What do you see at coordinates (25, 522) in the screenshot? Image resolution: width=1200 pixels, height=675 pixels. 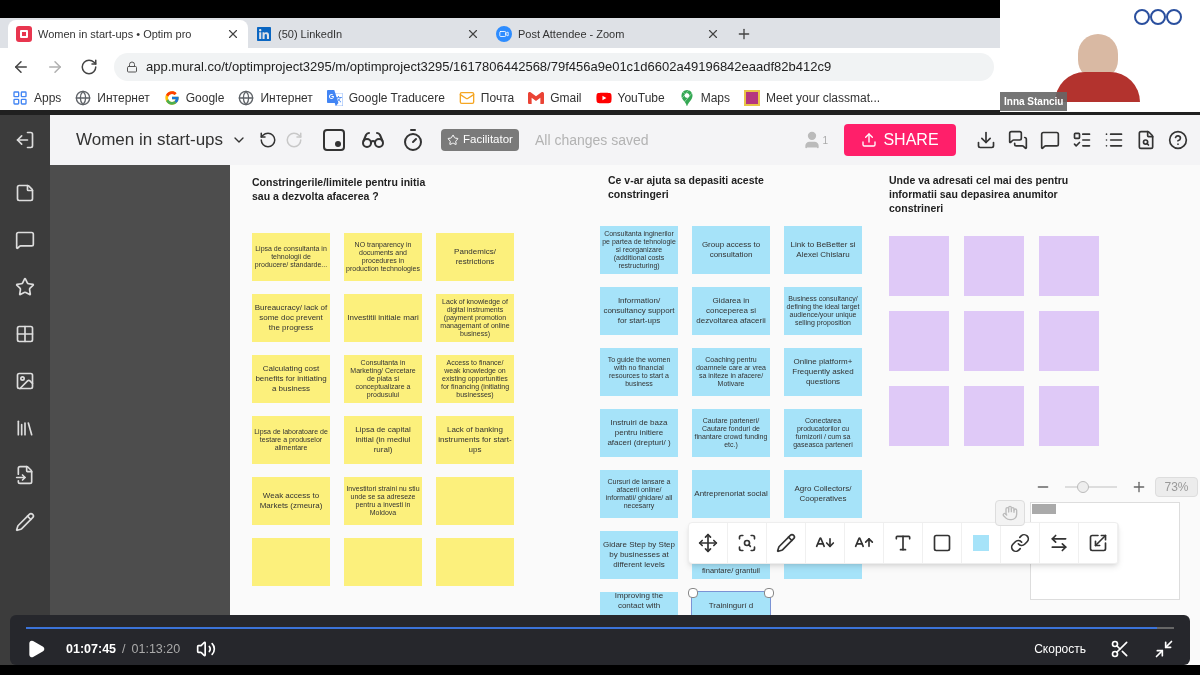 I see `pencil-icon` at bounding box center [25, 522].